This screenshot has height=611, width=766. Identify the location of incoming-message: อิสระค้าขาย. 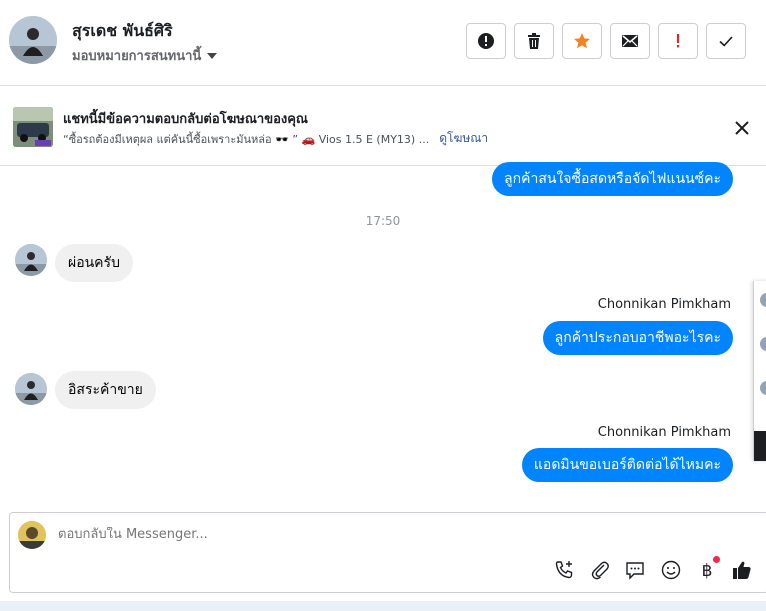
(105, 390).